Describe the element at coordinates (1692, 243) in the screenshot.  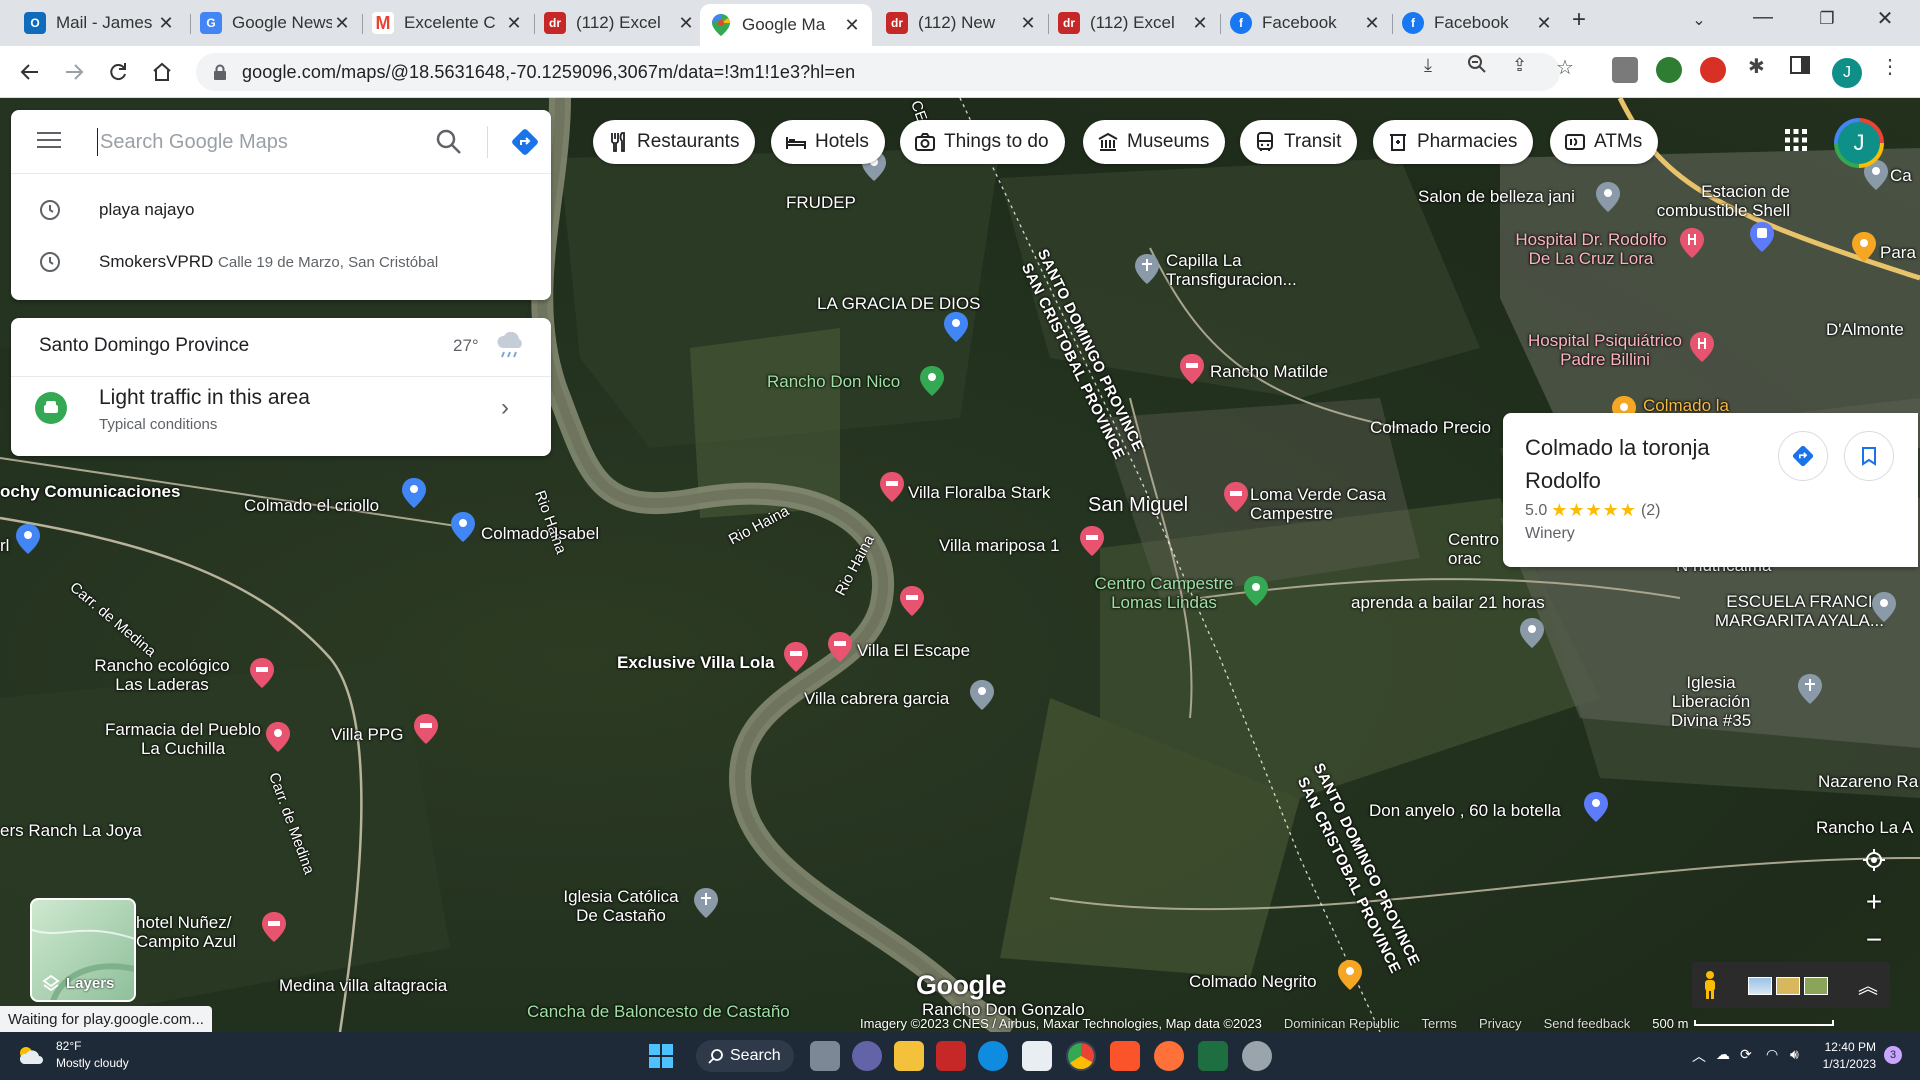
I see `hospital-pin-icon` at that location.